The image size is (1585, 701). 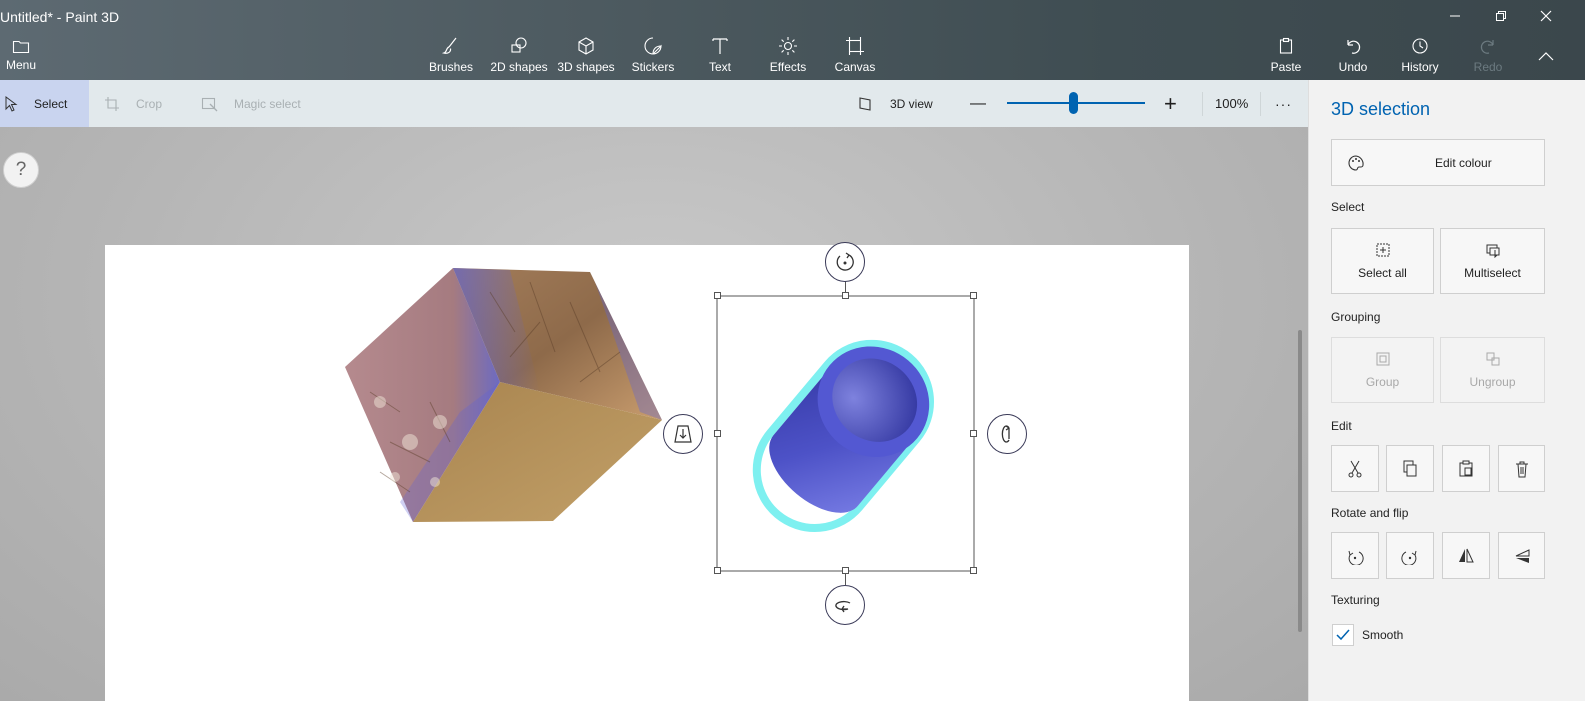 What do you see at coordinates (788, 46) in the screenshot?
I see `effects-icon` at bounding box center [788, 46].